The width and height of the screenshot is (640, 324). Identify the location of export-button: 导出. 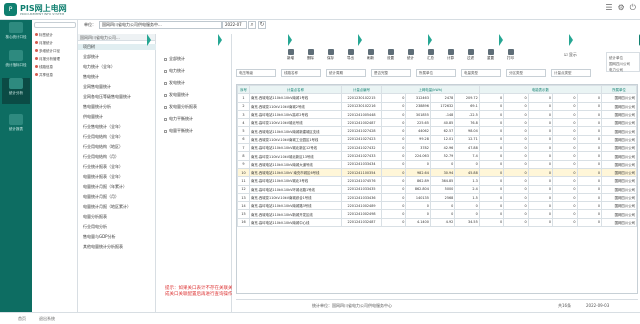
(350, 55).